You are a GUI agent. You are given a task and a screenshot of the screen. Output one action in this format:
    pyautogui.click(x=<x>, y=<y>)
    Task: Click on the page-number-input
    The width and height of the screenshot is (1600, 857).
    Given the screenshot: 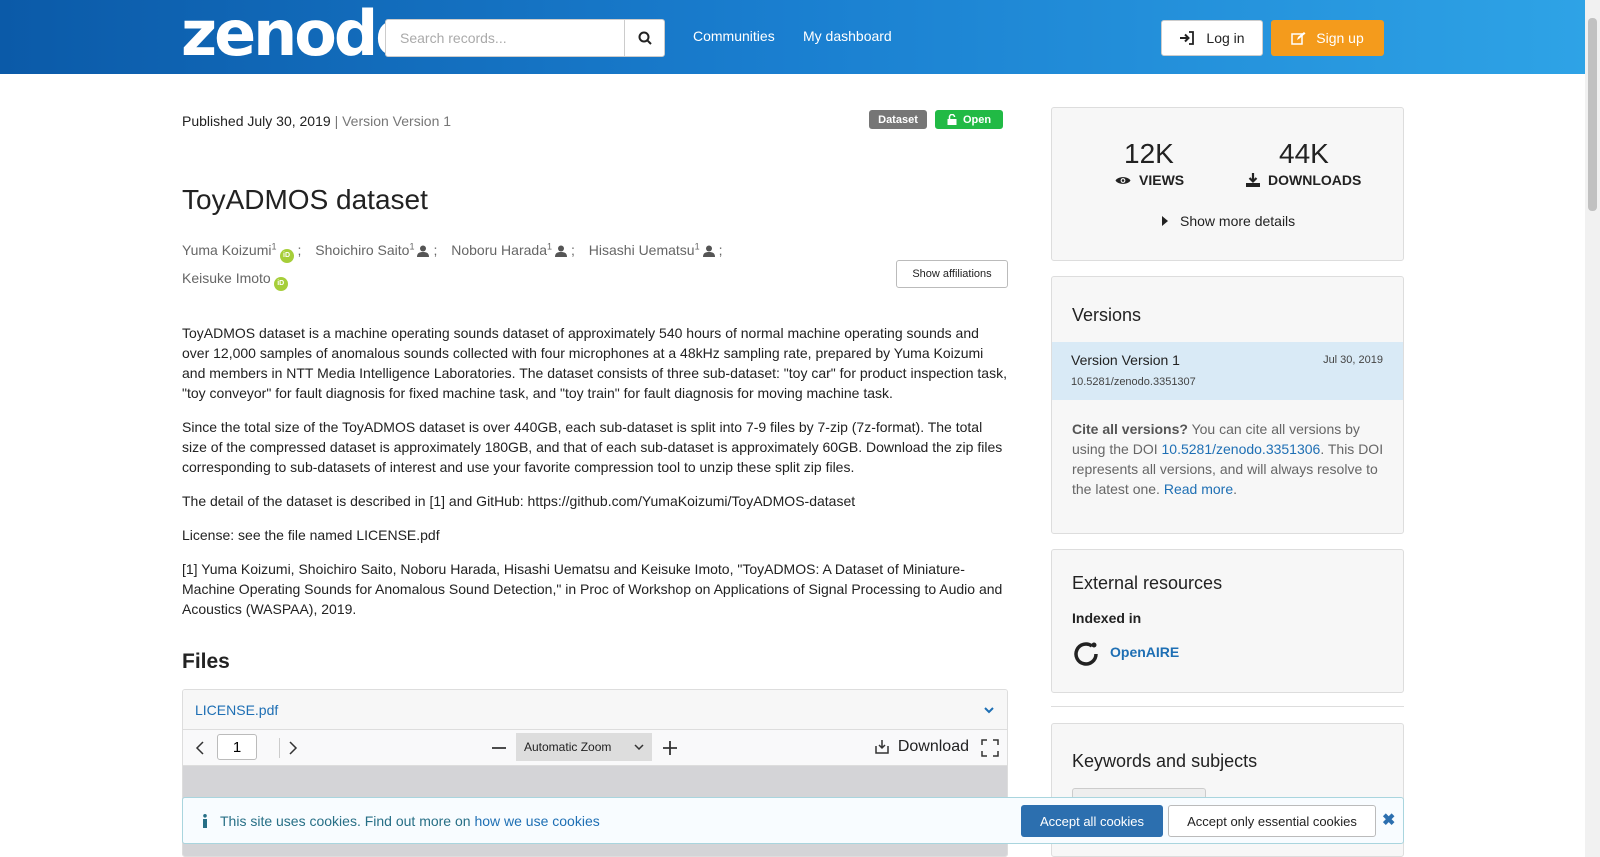 What is the action you would take?
    pyautogui.click(x=237, y=747)
    